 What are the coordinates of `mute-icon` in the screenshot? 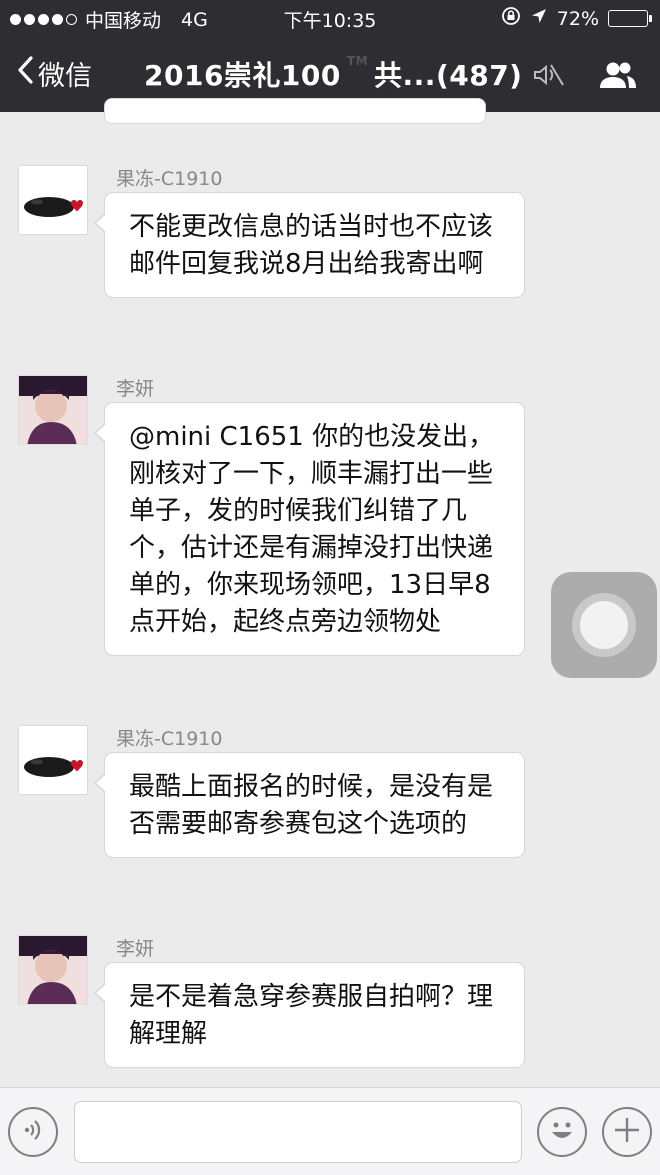 It's located at (548, 77).